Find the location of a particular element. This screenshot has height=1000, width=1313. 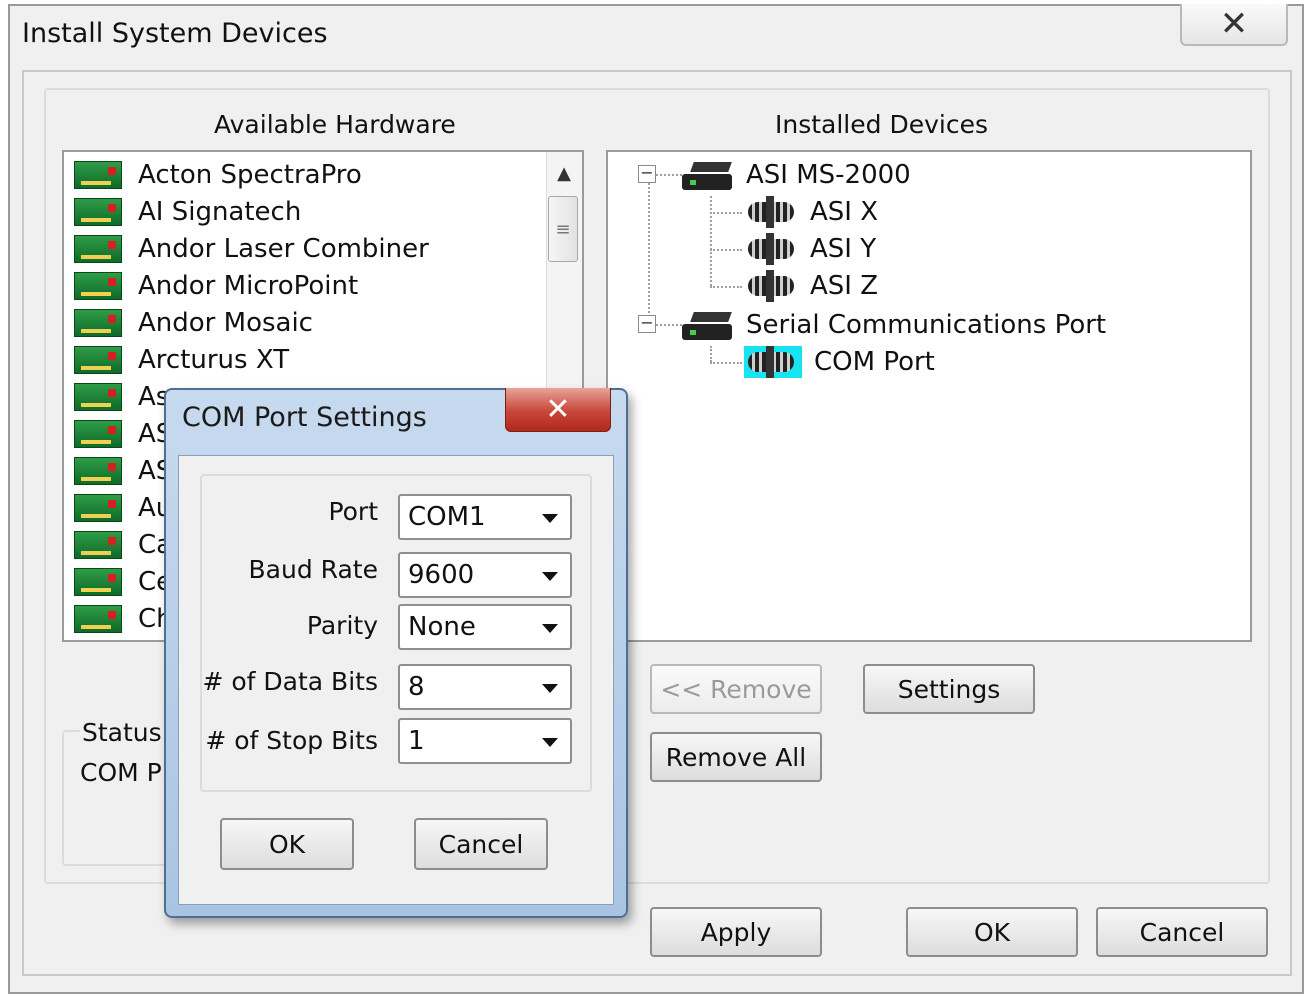

scrollbar-thumb: ≡ is located at coordinates (563, 229).